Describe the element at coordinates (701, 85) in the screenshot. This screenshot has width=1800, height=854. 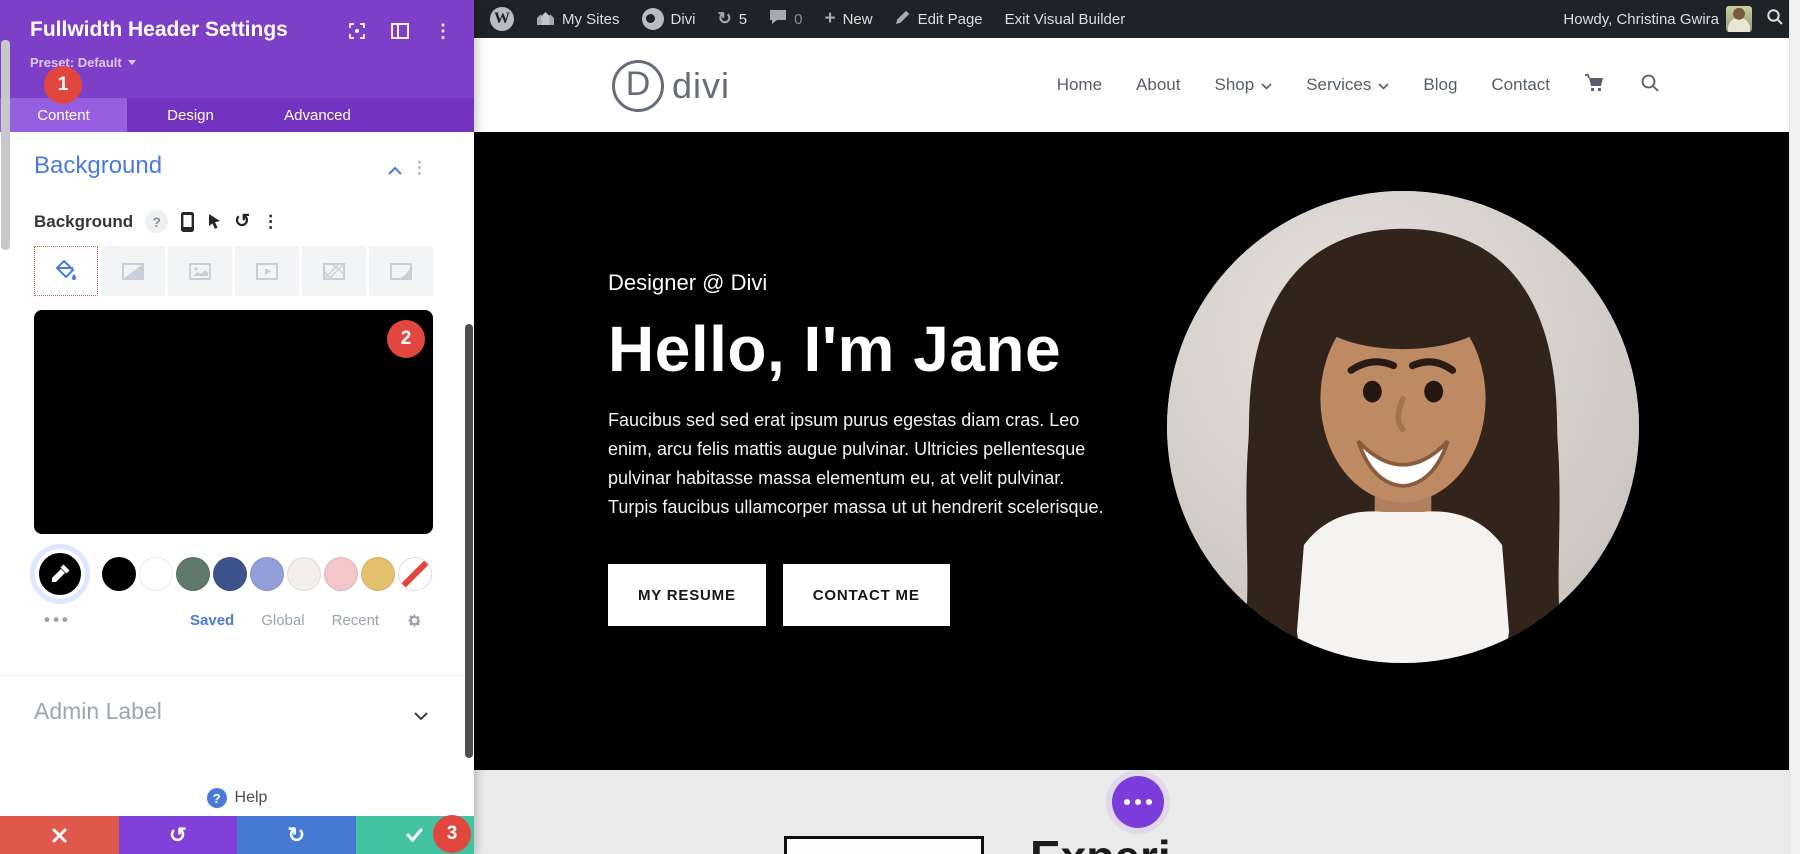
I see `logo-text: divi` at that location.